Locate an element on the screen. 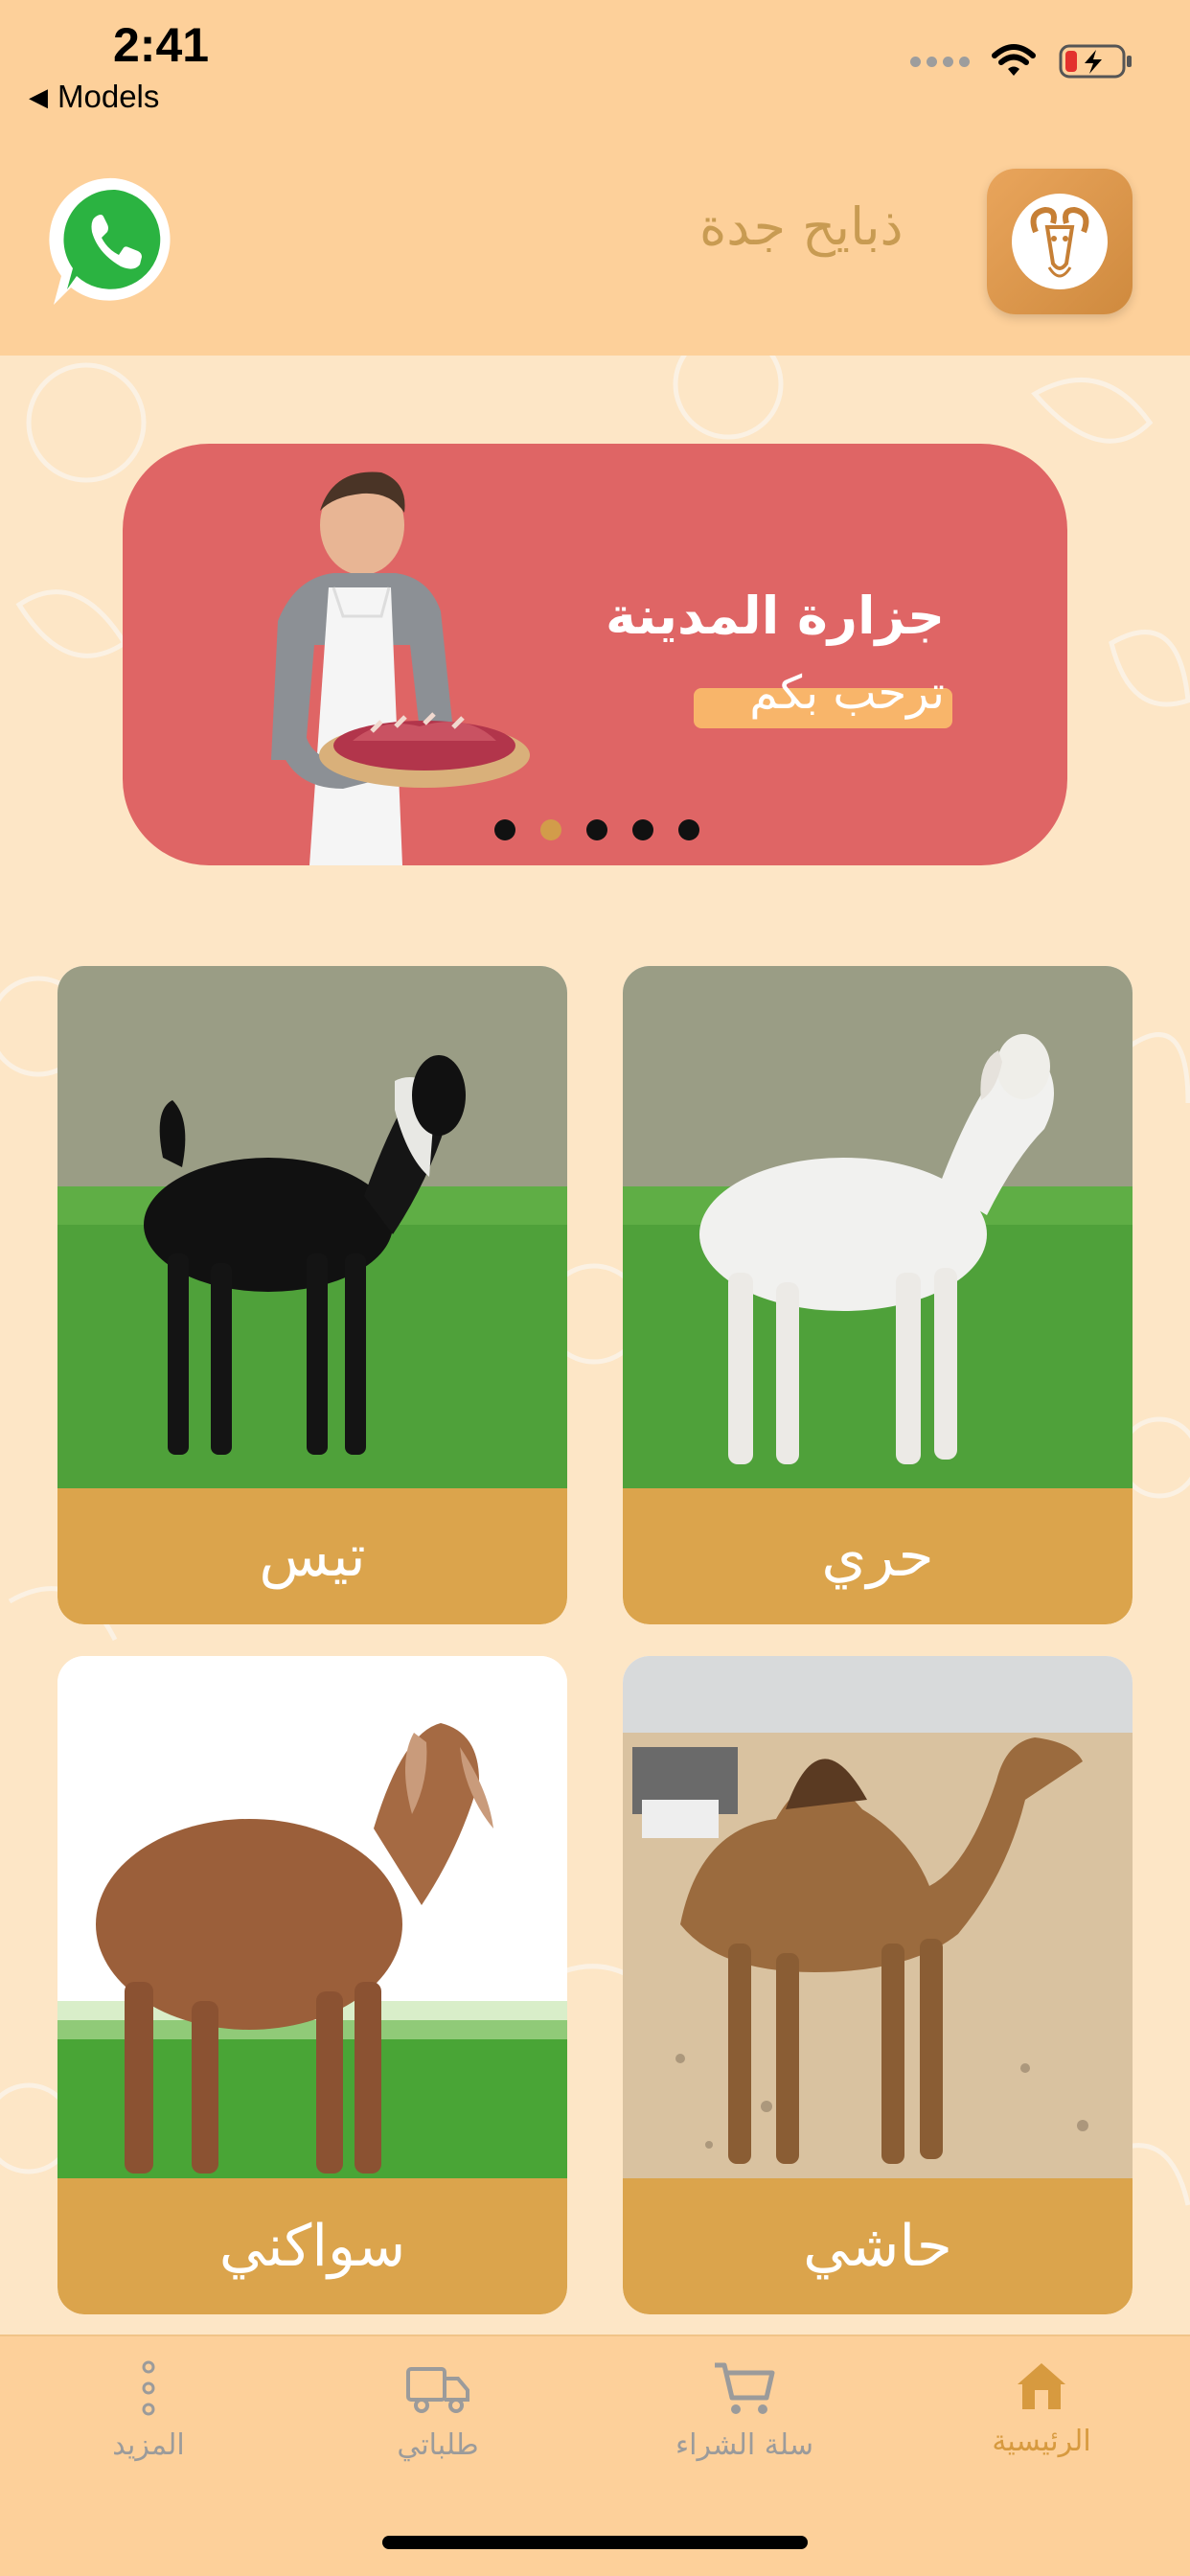 Image resolution: width=1190 pixels, height=2576 pixels. carousel-dots is located at coordinates (596, 829).